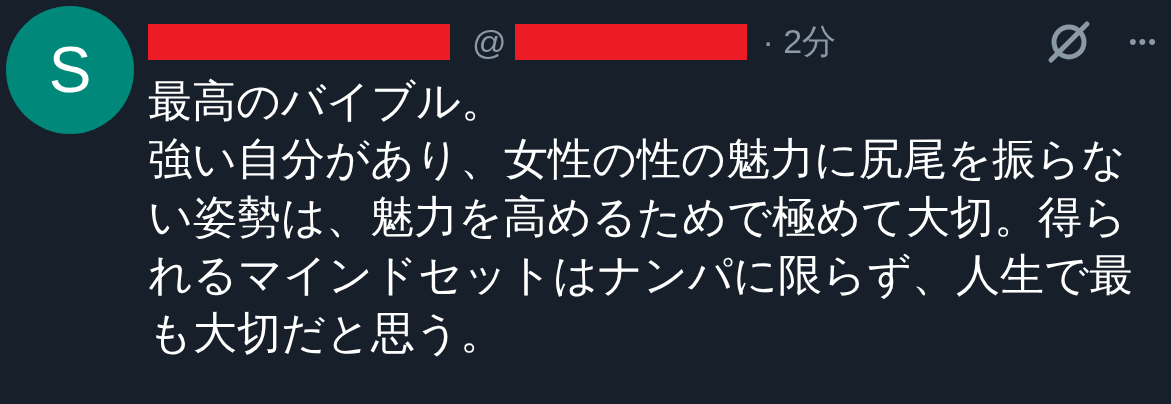 This screenshot has height=404, width=1171. Describe the element at coordinates (489, 42) in the screenshot. I see `handle-prefix: @` at that location.